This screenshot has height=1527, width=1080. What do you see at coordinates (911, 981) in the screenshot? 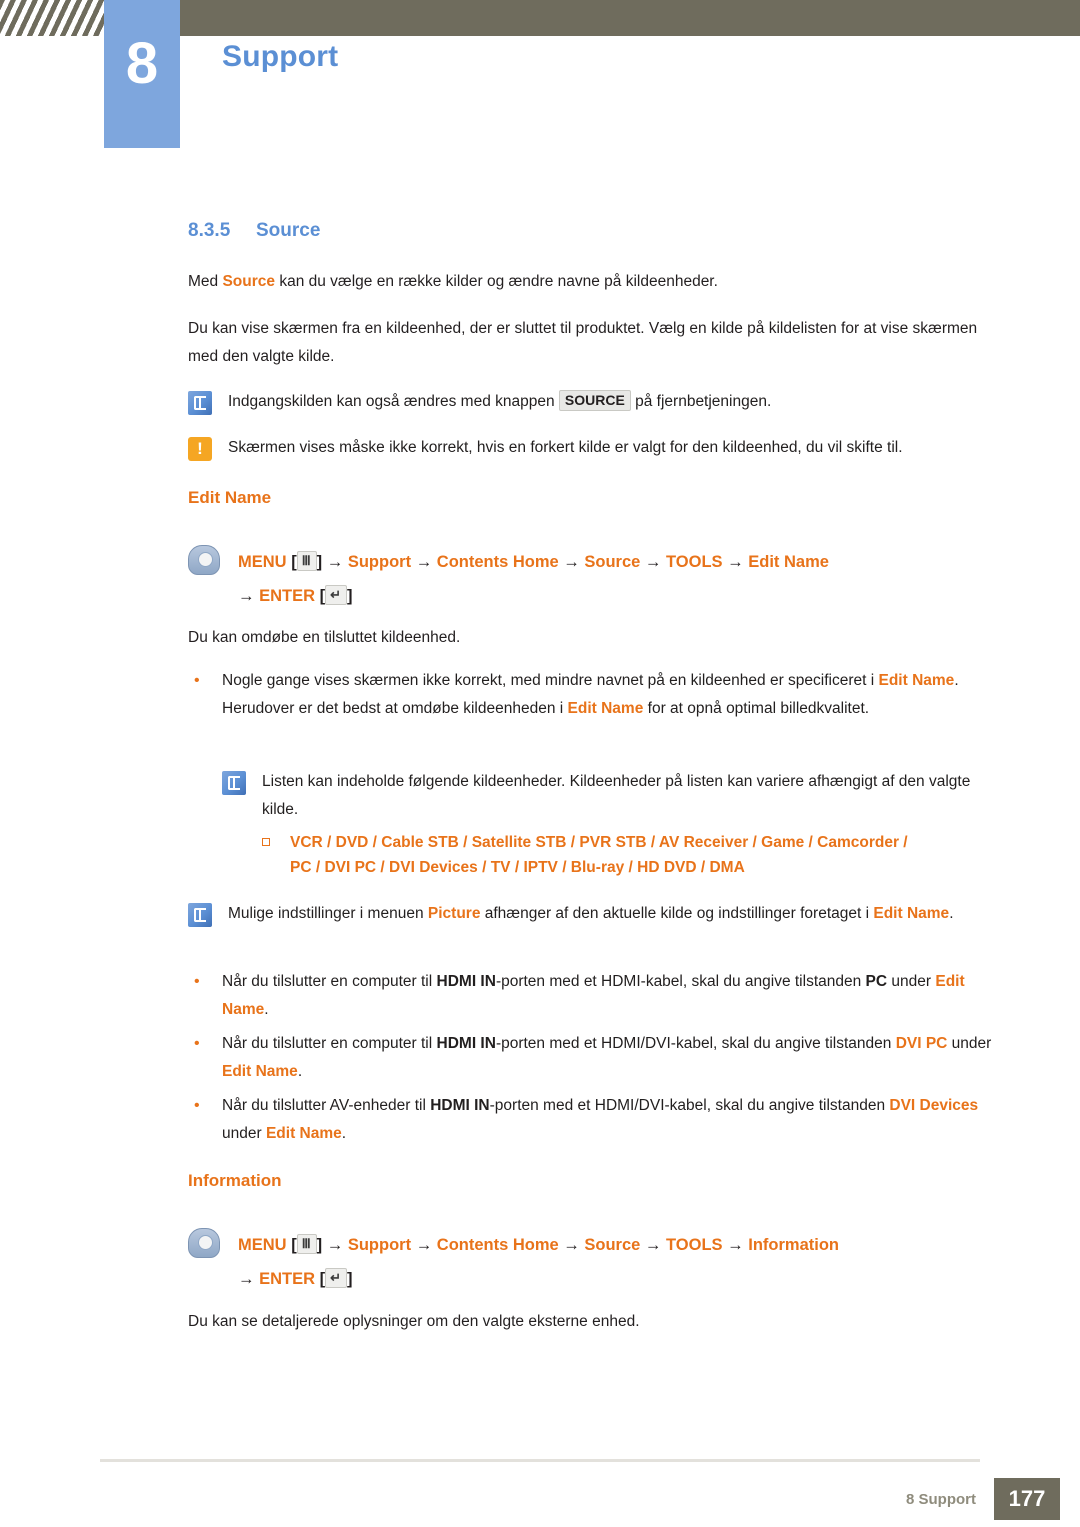
I see `b2-e: under` at bounding box center [911, 981].